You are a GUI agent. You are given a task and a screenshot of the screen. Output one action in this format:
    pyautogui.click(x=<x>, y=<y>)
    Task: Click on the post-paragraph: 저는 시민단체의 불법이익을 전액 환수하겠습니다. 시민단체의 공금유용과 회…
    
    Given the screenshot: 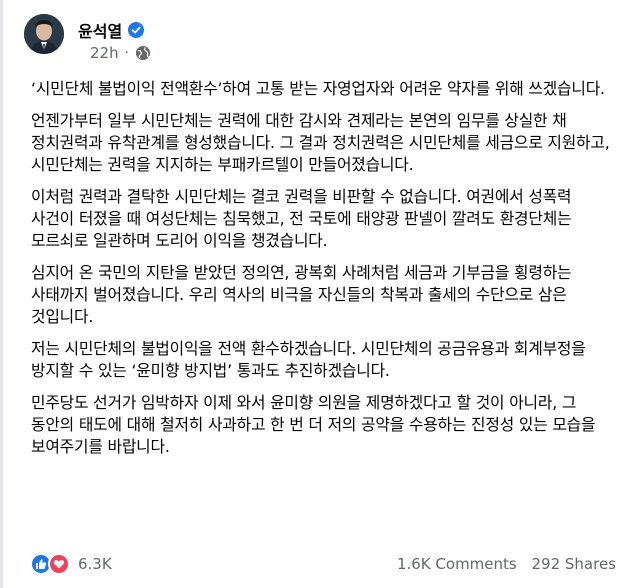 What is the action you would take?
    pyautogui.click(x=308, y=359)
    